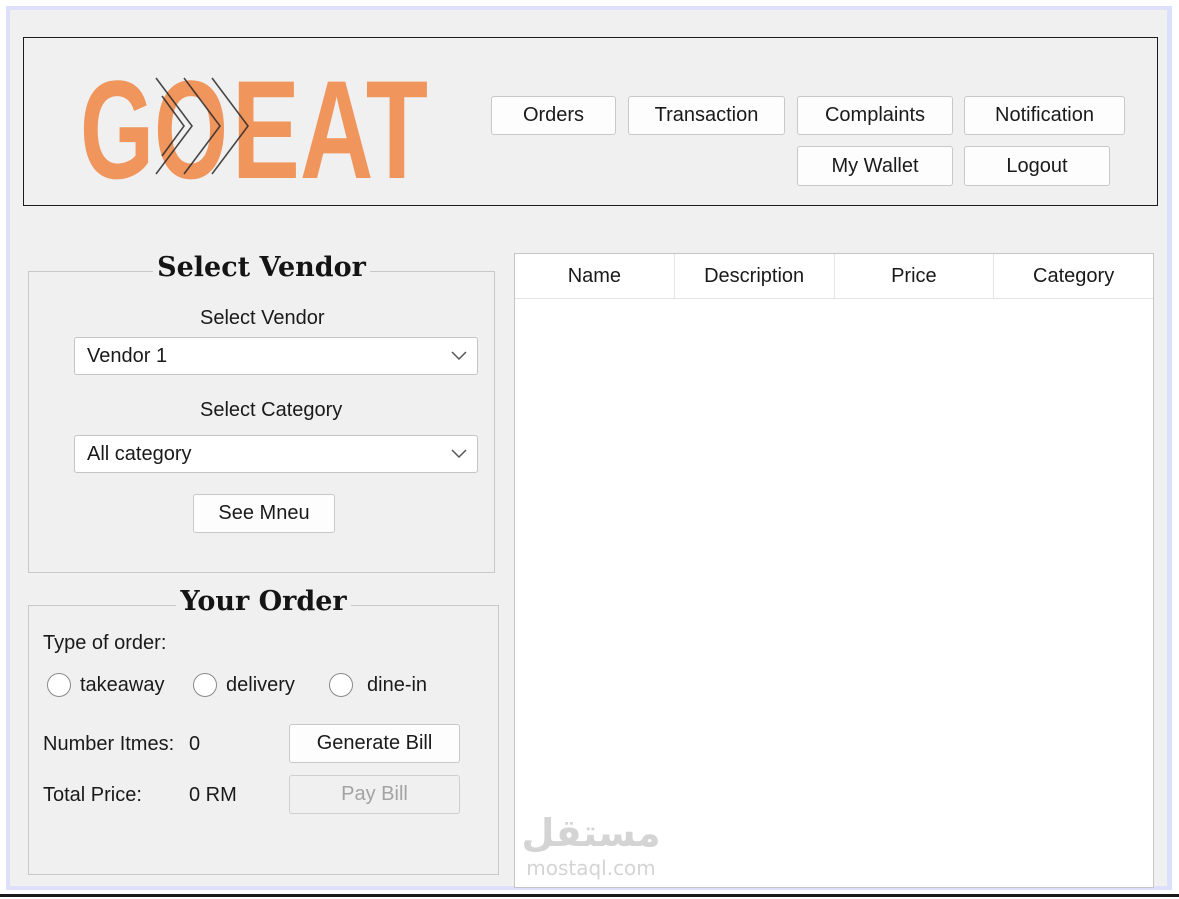 This screenshot has width=1179, height=899. Describe the element at coordinates (341, 685) in the screenshot. I see `dine-in-radio` at that location.